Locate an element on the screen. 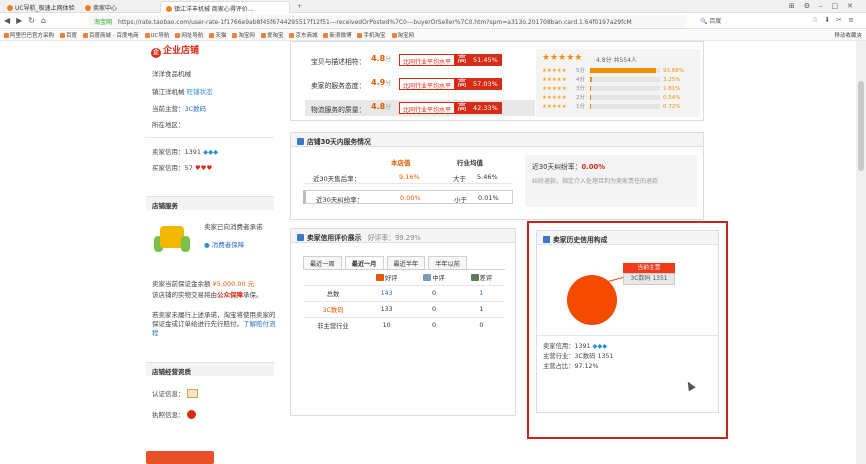 Image resolution: width=866 pixels, height=464 pixels. browser-tab-uc: UC导航_极速上网体验 is located at coordinates (39, 7).